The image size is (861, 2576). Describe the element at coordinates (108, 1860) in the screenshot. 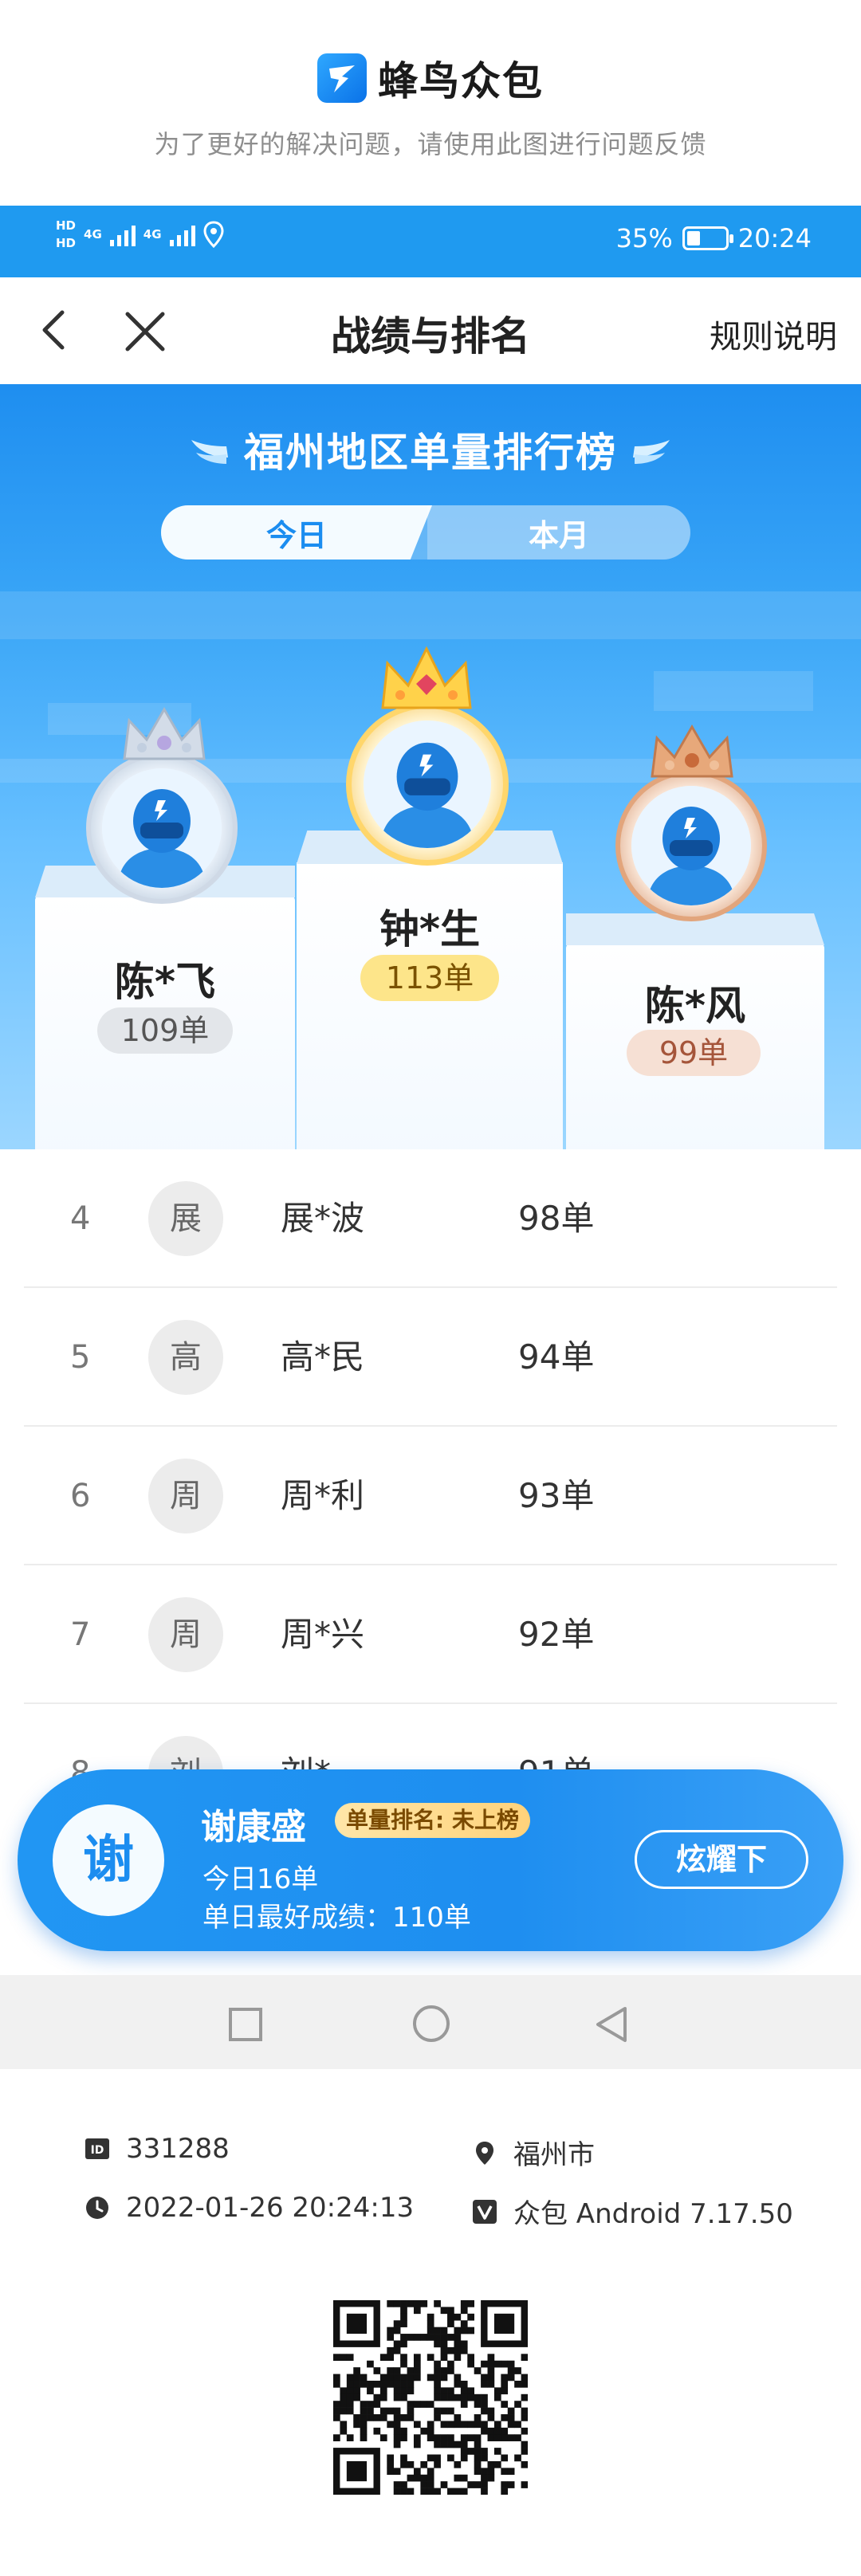

I see `my-avatar: 谢` at that location.